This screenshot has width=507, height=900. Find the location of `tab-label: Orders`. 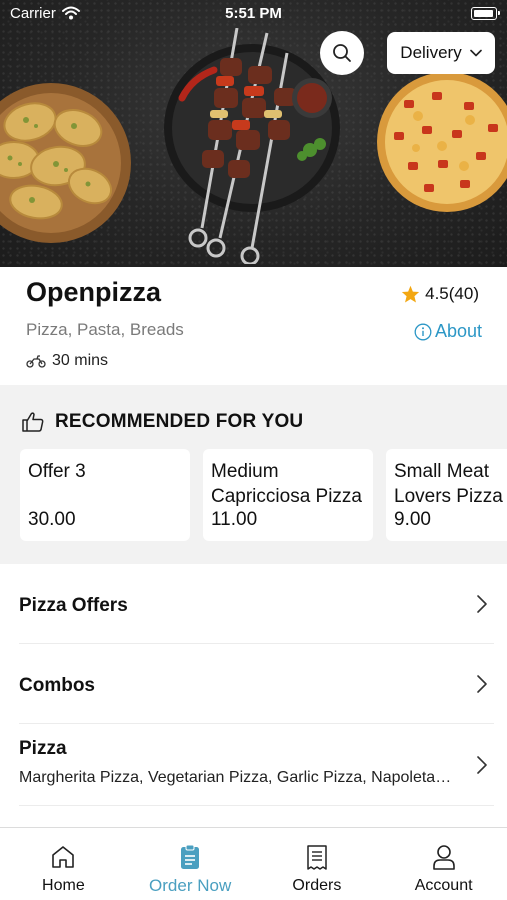

tab-label: Orders is located at coordinates (317, 885).